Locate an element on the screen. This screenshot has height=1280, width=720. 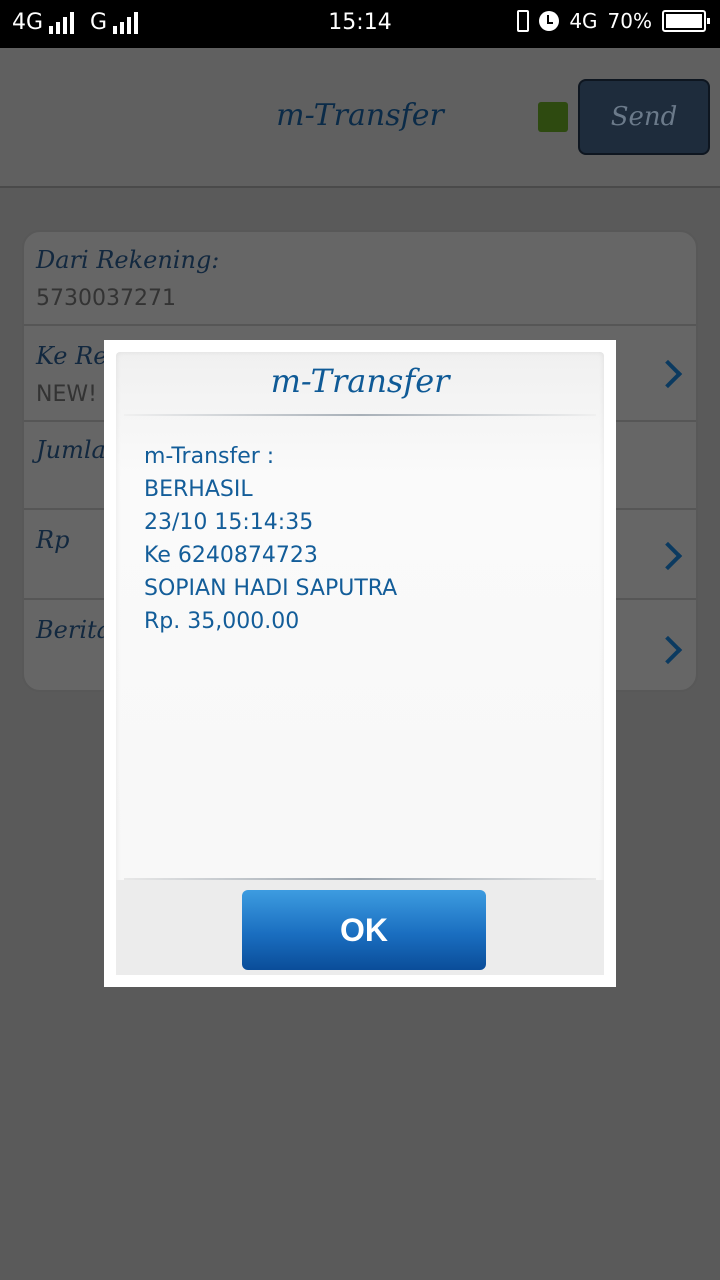
dialog-title: m-Transfer is located at coordinates (360, 381).